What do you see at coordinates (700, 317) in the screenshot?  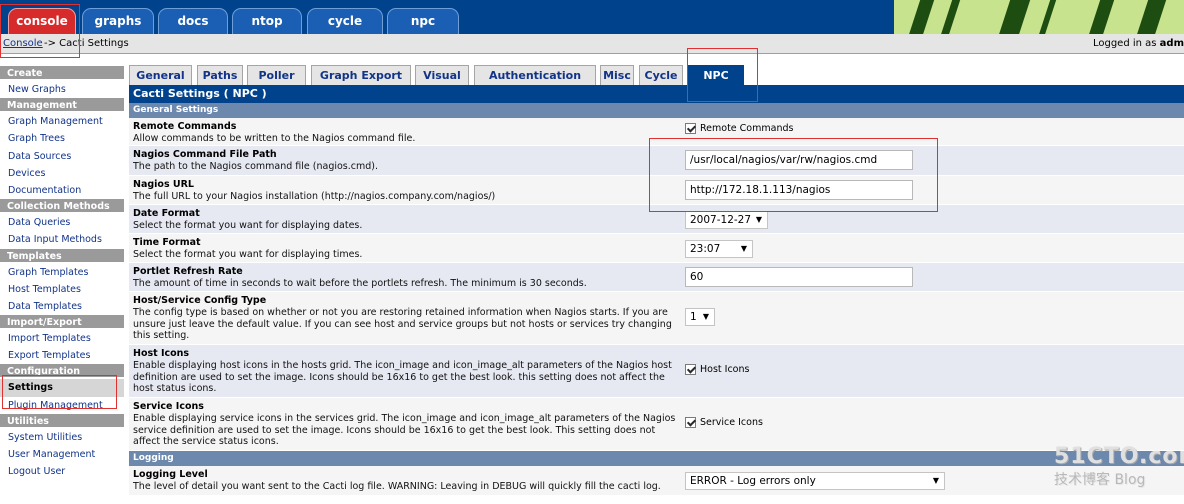 I see `config-type-select: 1 ▼` at bounding box center [700, 317].